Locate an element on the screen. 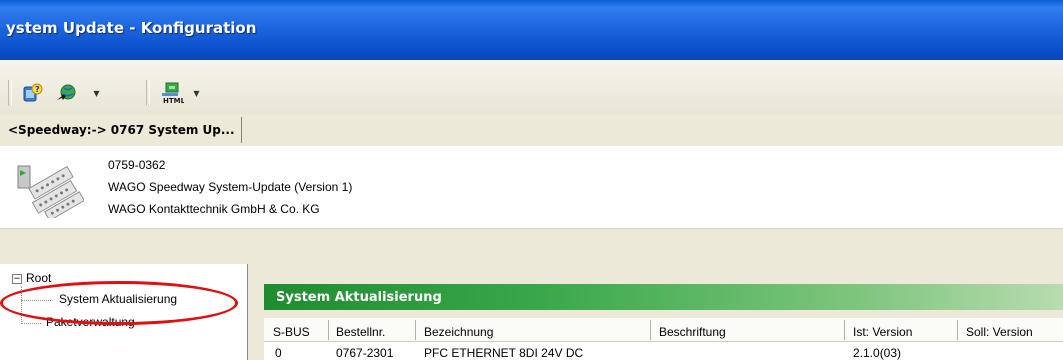 Image resolution: width=1063 pixels, height=360 pixels. window-title: ystem Update - Konfiguration is located at coordinates (131, 28).